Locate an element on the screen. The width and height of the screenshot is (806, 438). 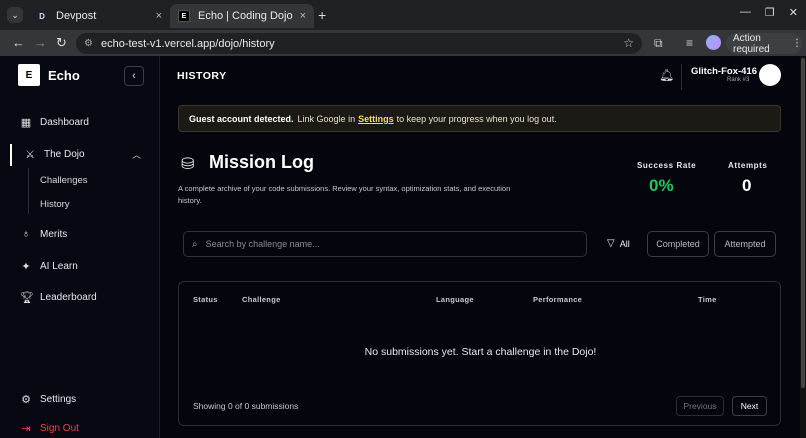
success-rate-label: Success Rate is located at coordinates (667, 165).